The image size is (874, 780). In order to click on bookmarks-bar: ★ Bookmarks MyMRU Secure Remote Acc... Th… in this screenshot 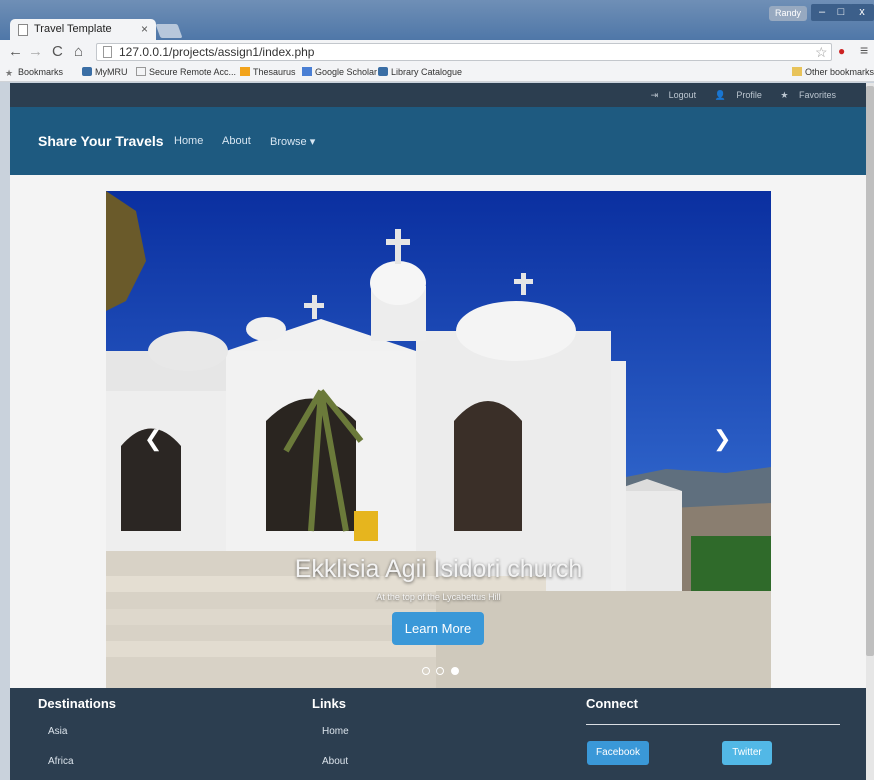, I will do `click(437, 73)`.